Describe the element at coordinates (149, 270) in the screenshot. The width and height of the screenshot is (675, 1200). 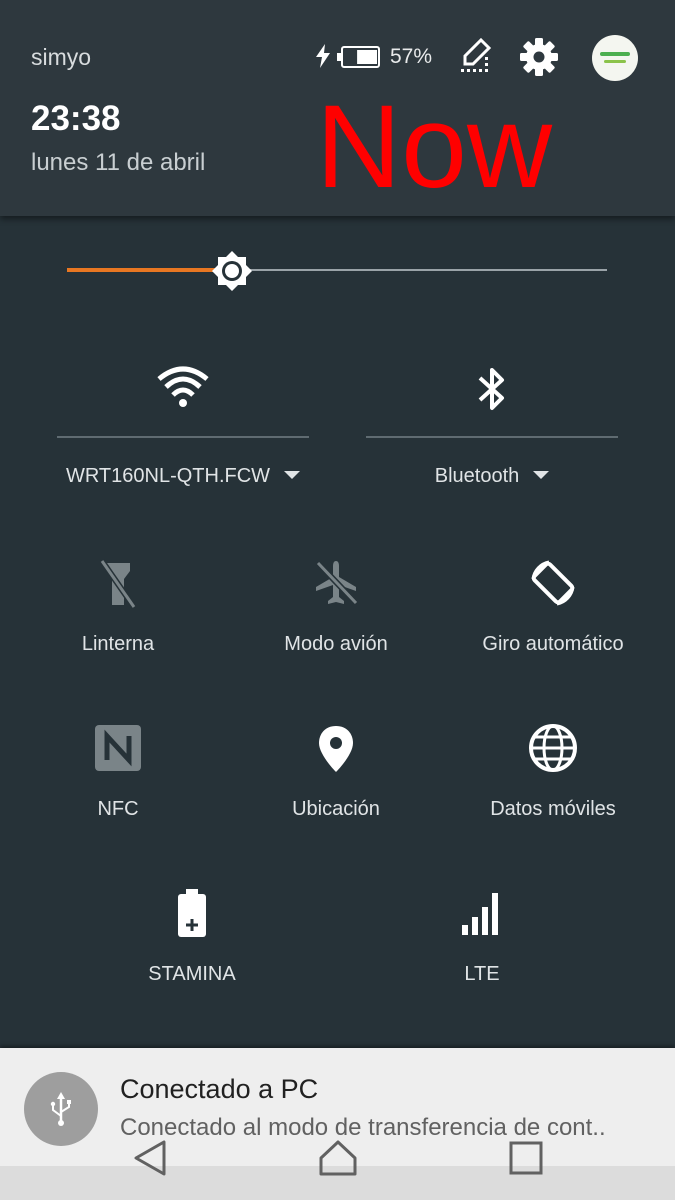
I see `brightness-slider-fill` at that location.